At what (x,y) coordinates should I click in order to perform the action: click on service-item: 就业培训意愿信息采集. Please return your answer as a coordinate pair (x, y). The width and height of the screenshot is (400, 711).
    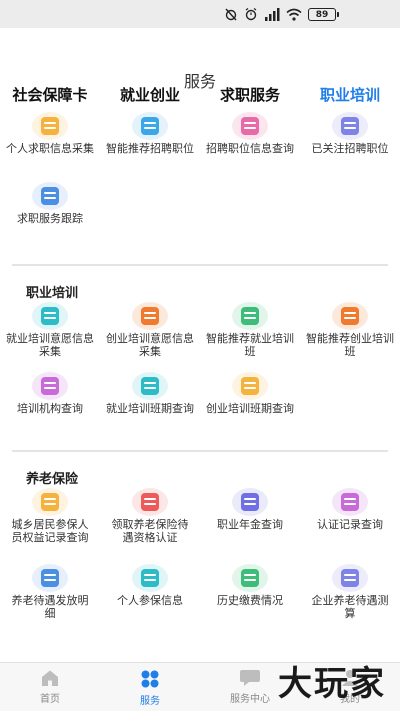
    Looking at the image, I should click on (50, 337).